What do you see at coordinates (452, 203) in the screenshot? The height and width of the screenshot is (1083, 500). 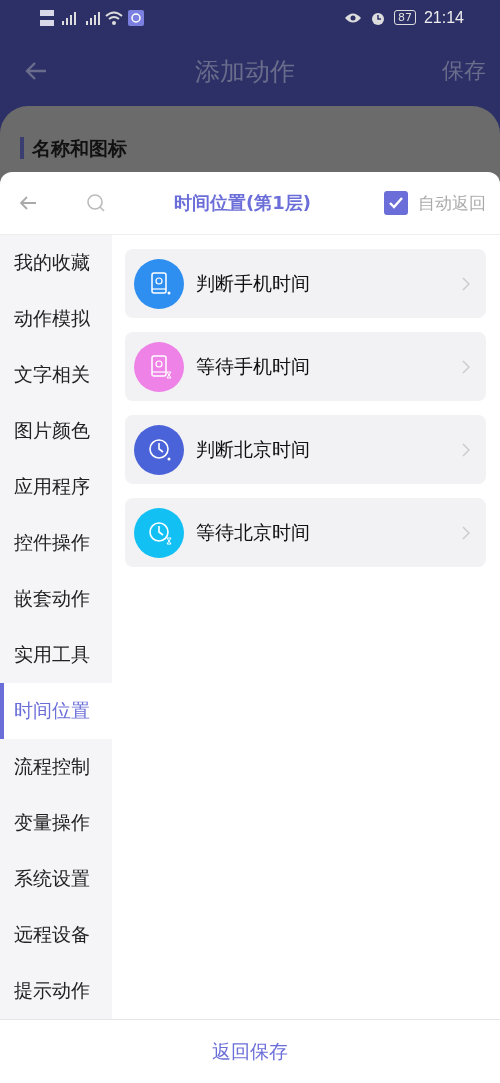 I see `auto-return-label: 自动返回` at bounding box center [452, 203].